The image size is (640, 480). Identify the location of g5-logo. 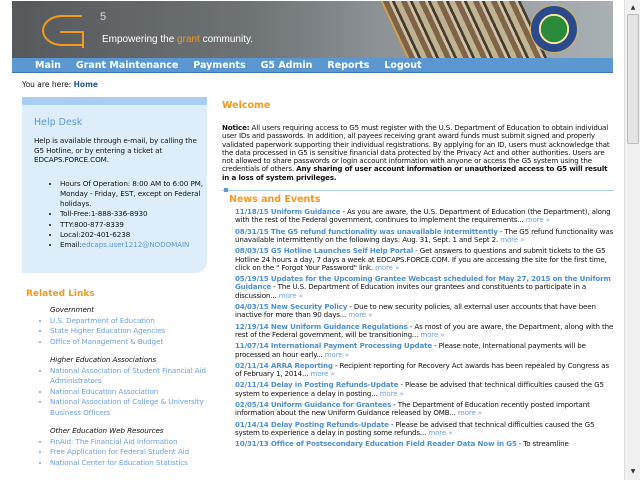
(63, 31).